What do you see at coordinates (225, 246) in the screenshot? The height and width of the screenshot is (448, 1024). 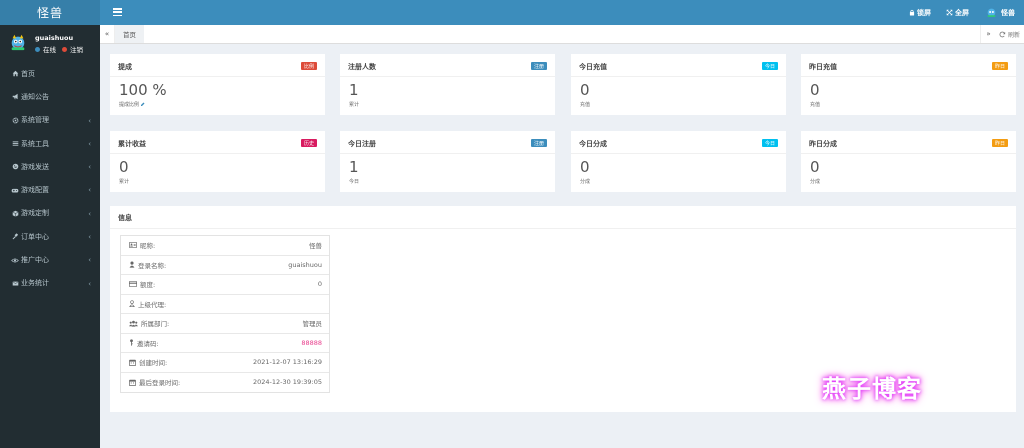 I see `info-row-nickname: 昵称: 怪兽` at bounding box center [225, 246].